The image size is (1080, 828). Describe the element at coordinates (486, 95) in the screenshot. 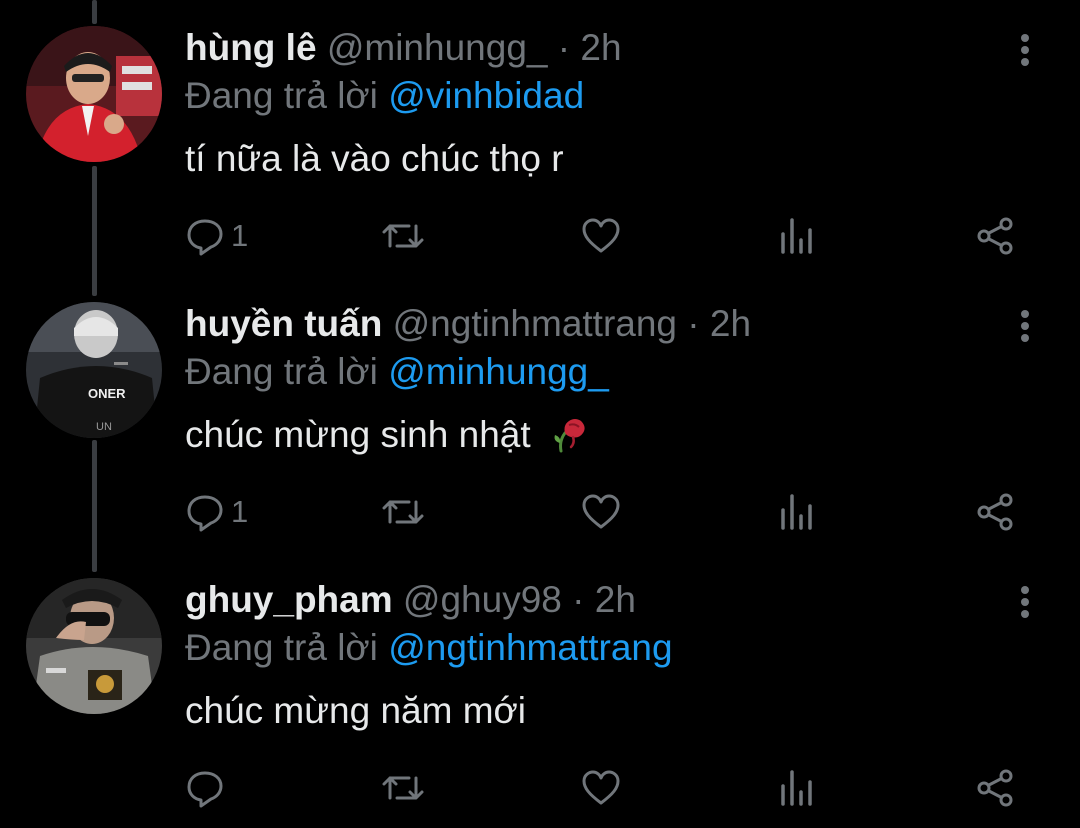

I see `replying-to-user-link: @vinhbidad` at that location.